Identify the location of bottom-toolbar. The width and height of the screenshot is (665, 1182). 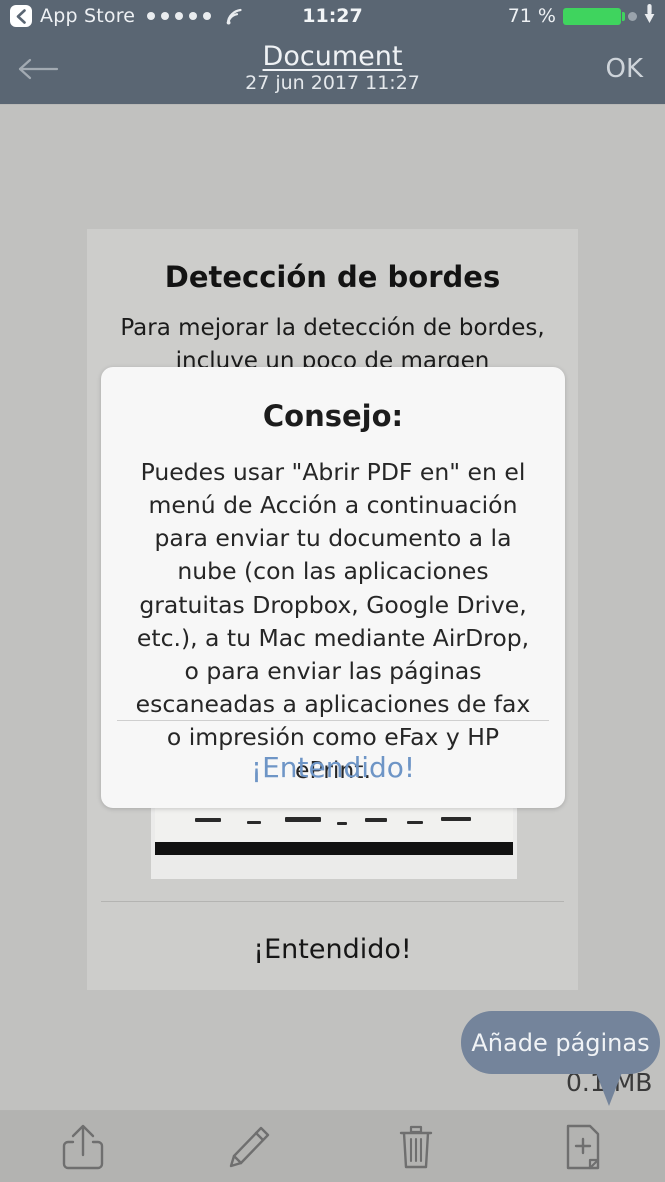
(332, 1146).